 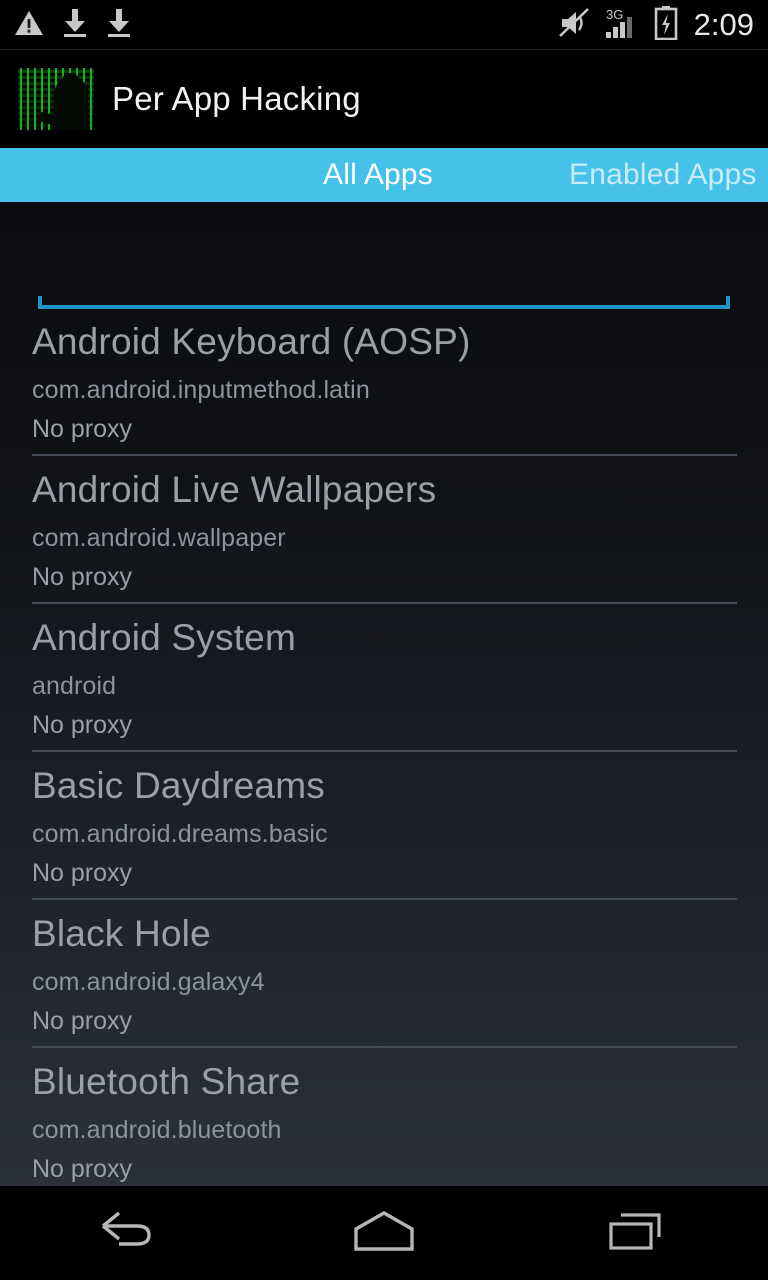 I want to click on app-package-name: com.android.bluetooth, so click(x=157, y=1130).